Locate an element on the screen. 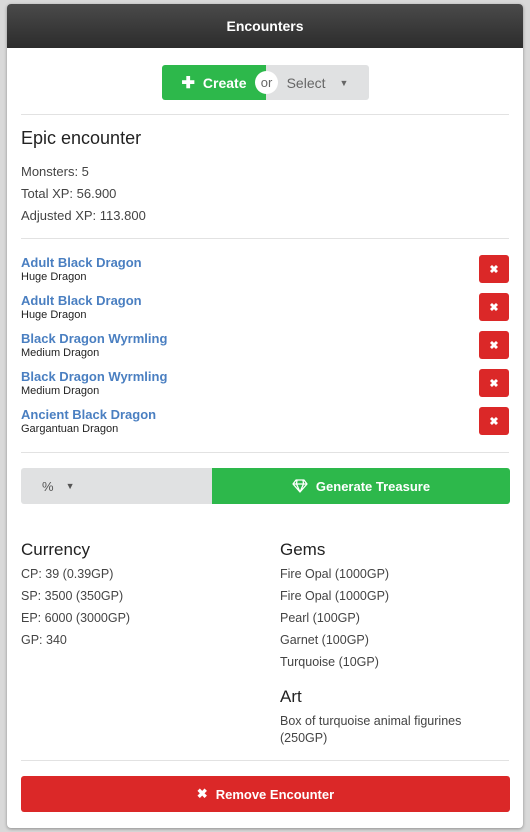 The width and height of the screenshot is (530, 832). encounter-title: Epic encounter is located at coordinates (81, 138).